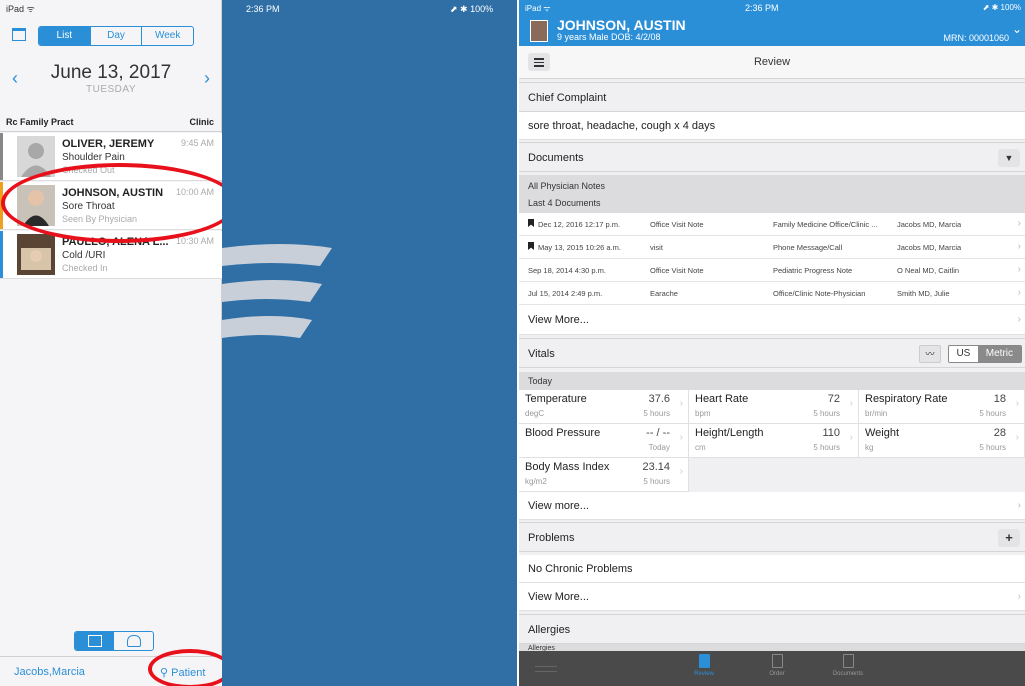 Image resolution: width=1025 pixels, height=686 pixels. Describe the element at coordinates (194, 241) in the screenshot. I see `appointment-time: 10:30 AM` at that location.